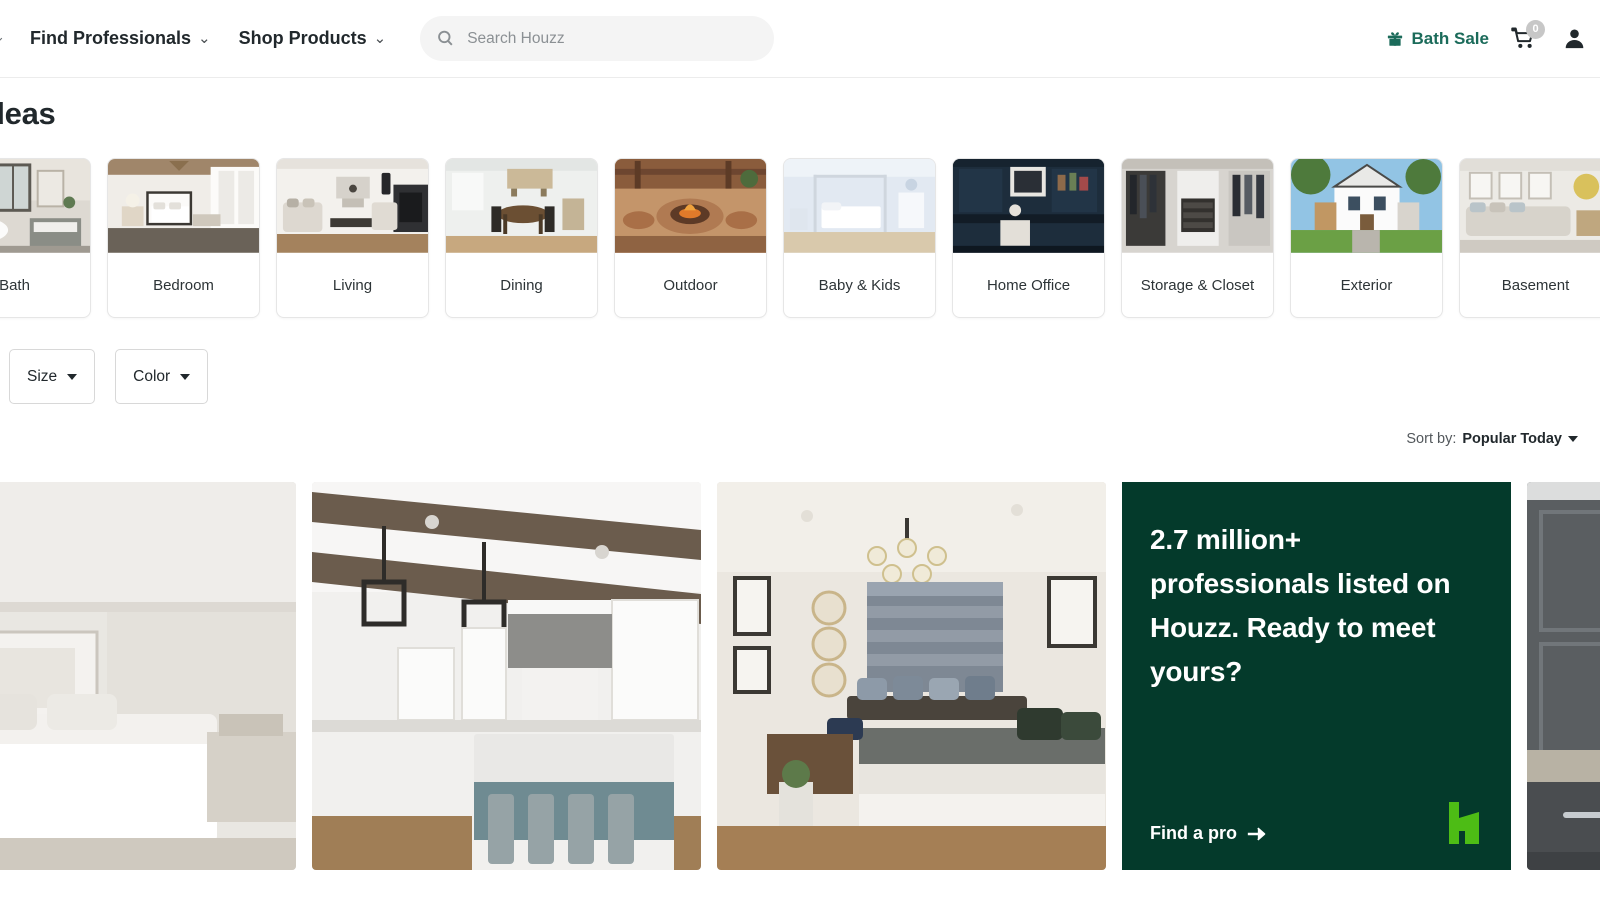  What do you see at coordinates (690, 285) in the screenshot?
I see `category-label: Outdoor` at bounding box center [690, 285].